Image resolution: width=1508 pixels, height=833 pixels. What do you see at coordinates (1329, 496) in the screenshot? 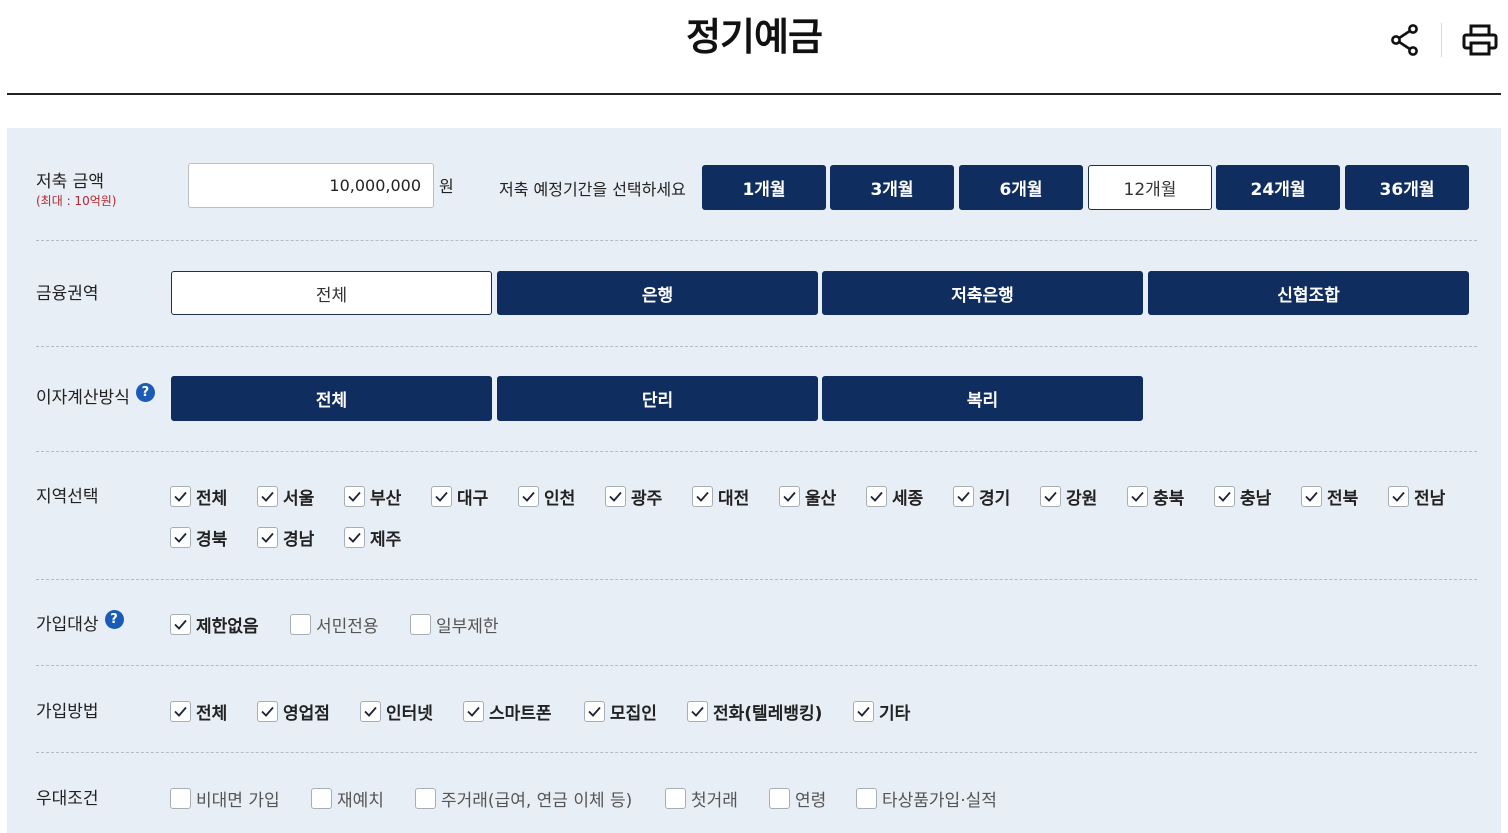
I see `region-checkbox: 전북` at bounding box center [1329, 496].